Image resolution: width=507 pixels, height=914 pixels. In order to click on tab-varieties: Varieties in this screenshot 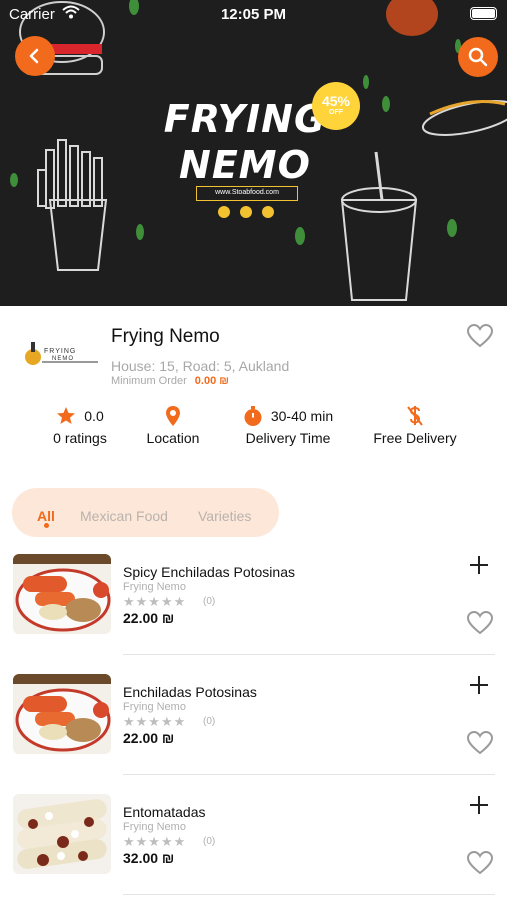, I will do `click(224, 516)`.